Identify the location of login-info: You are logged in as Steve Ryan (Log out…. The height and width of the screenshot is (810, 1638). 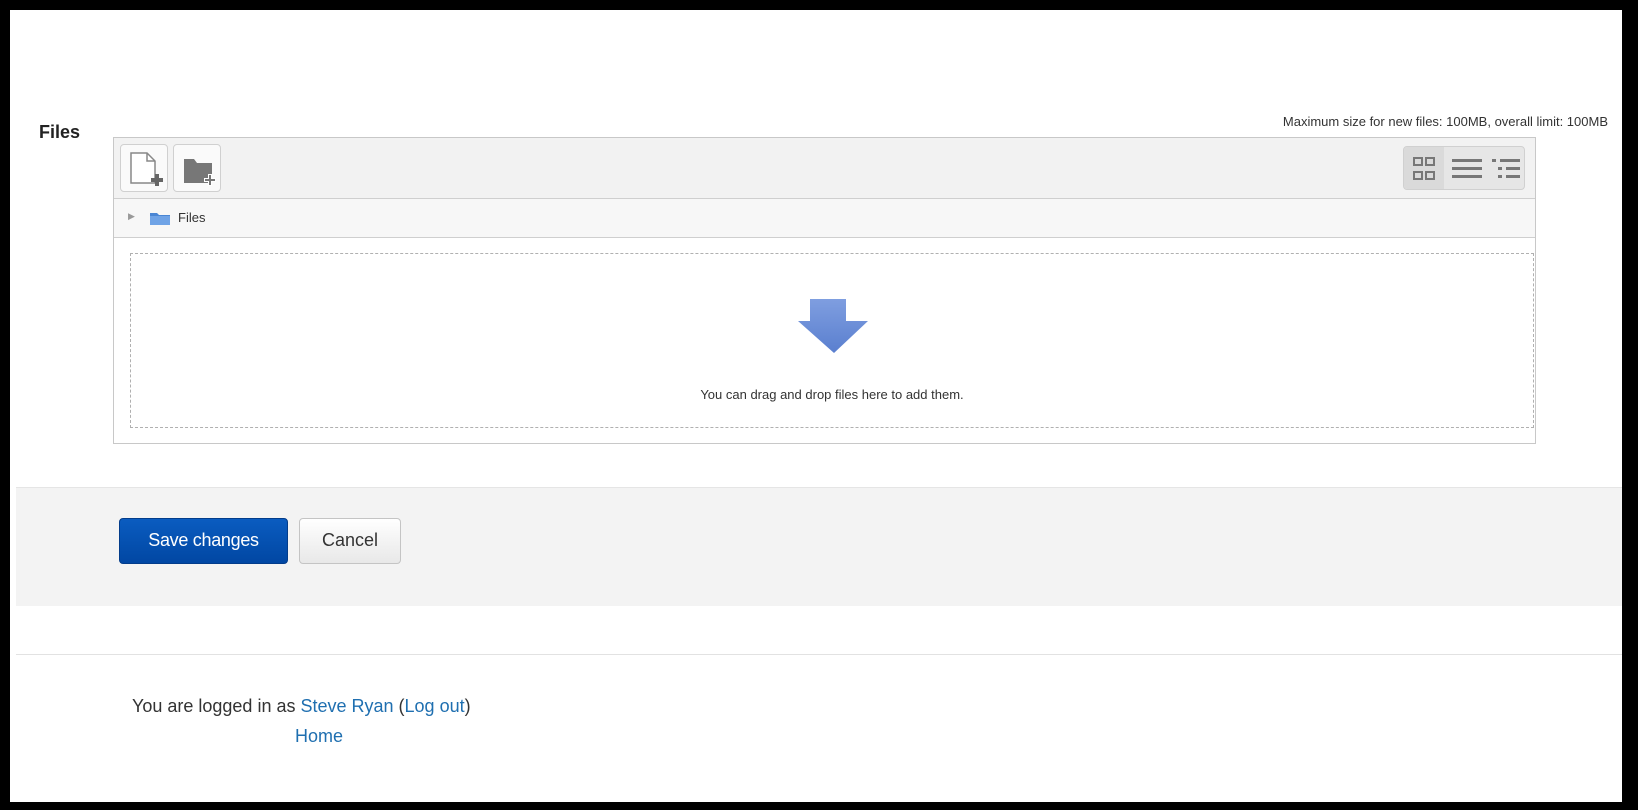
(301, 706).